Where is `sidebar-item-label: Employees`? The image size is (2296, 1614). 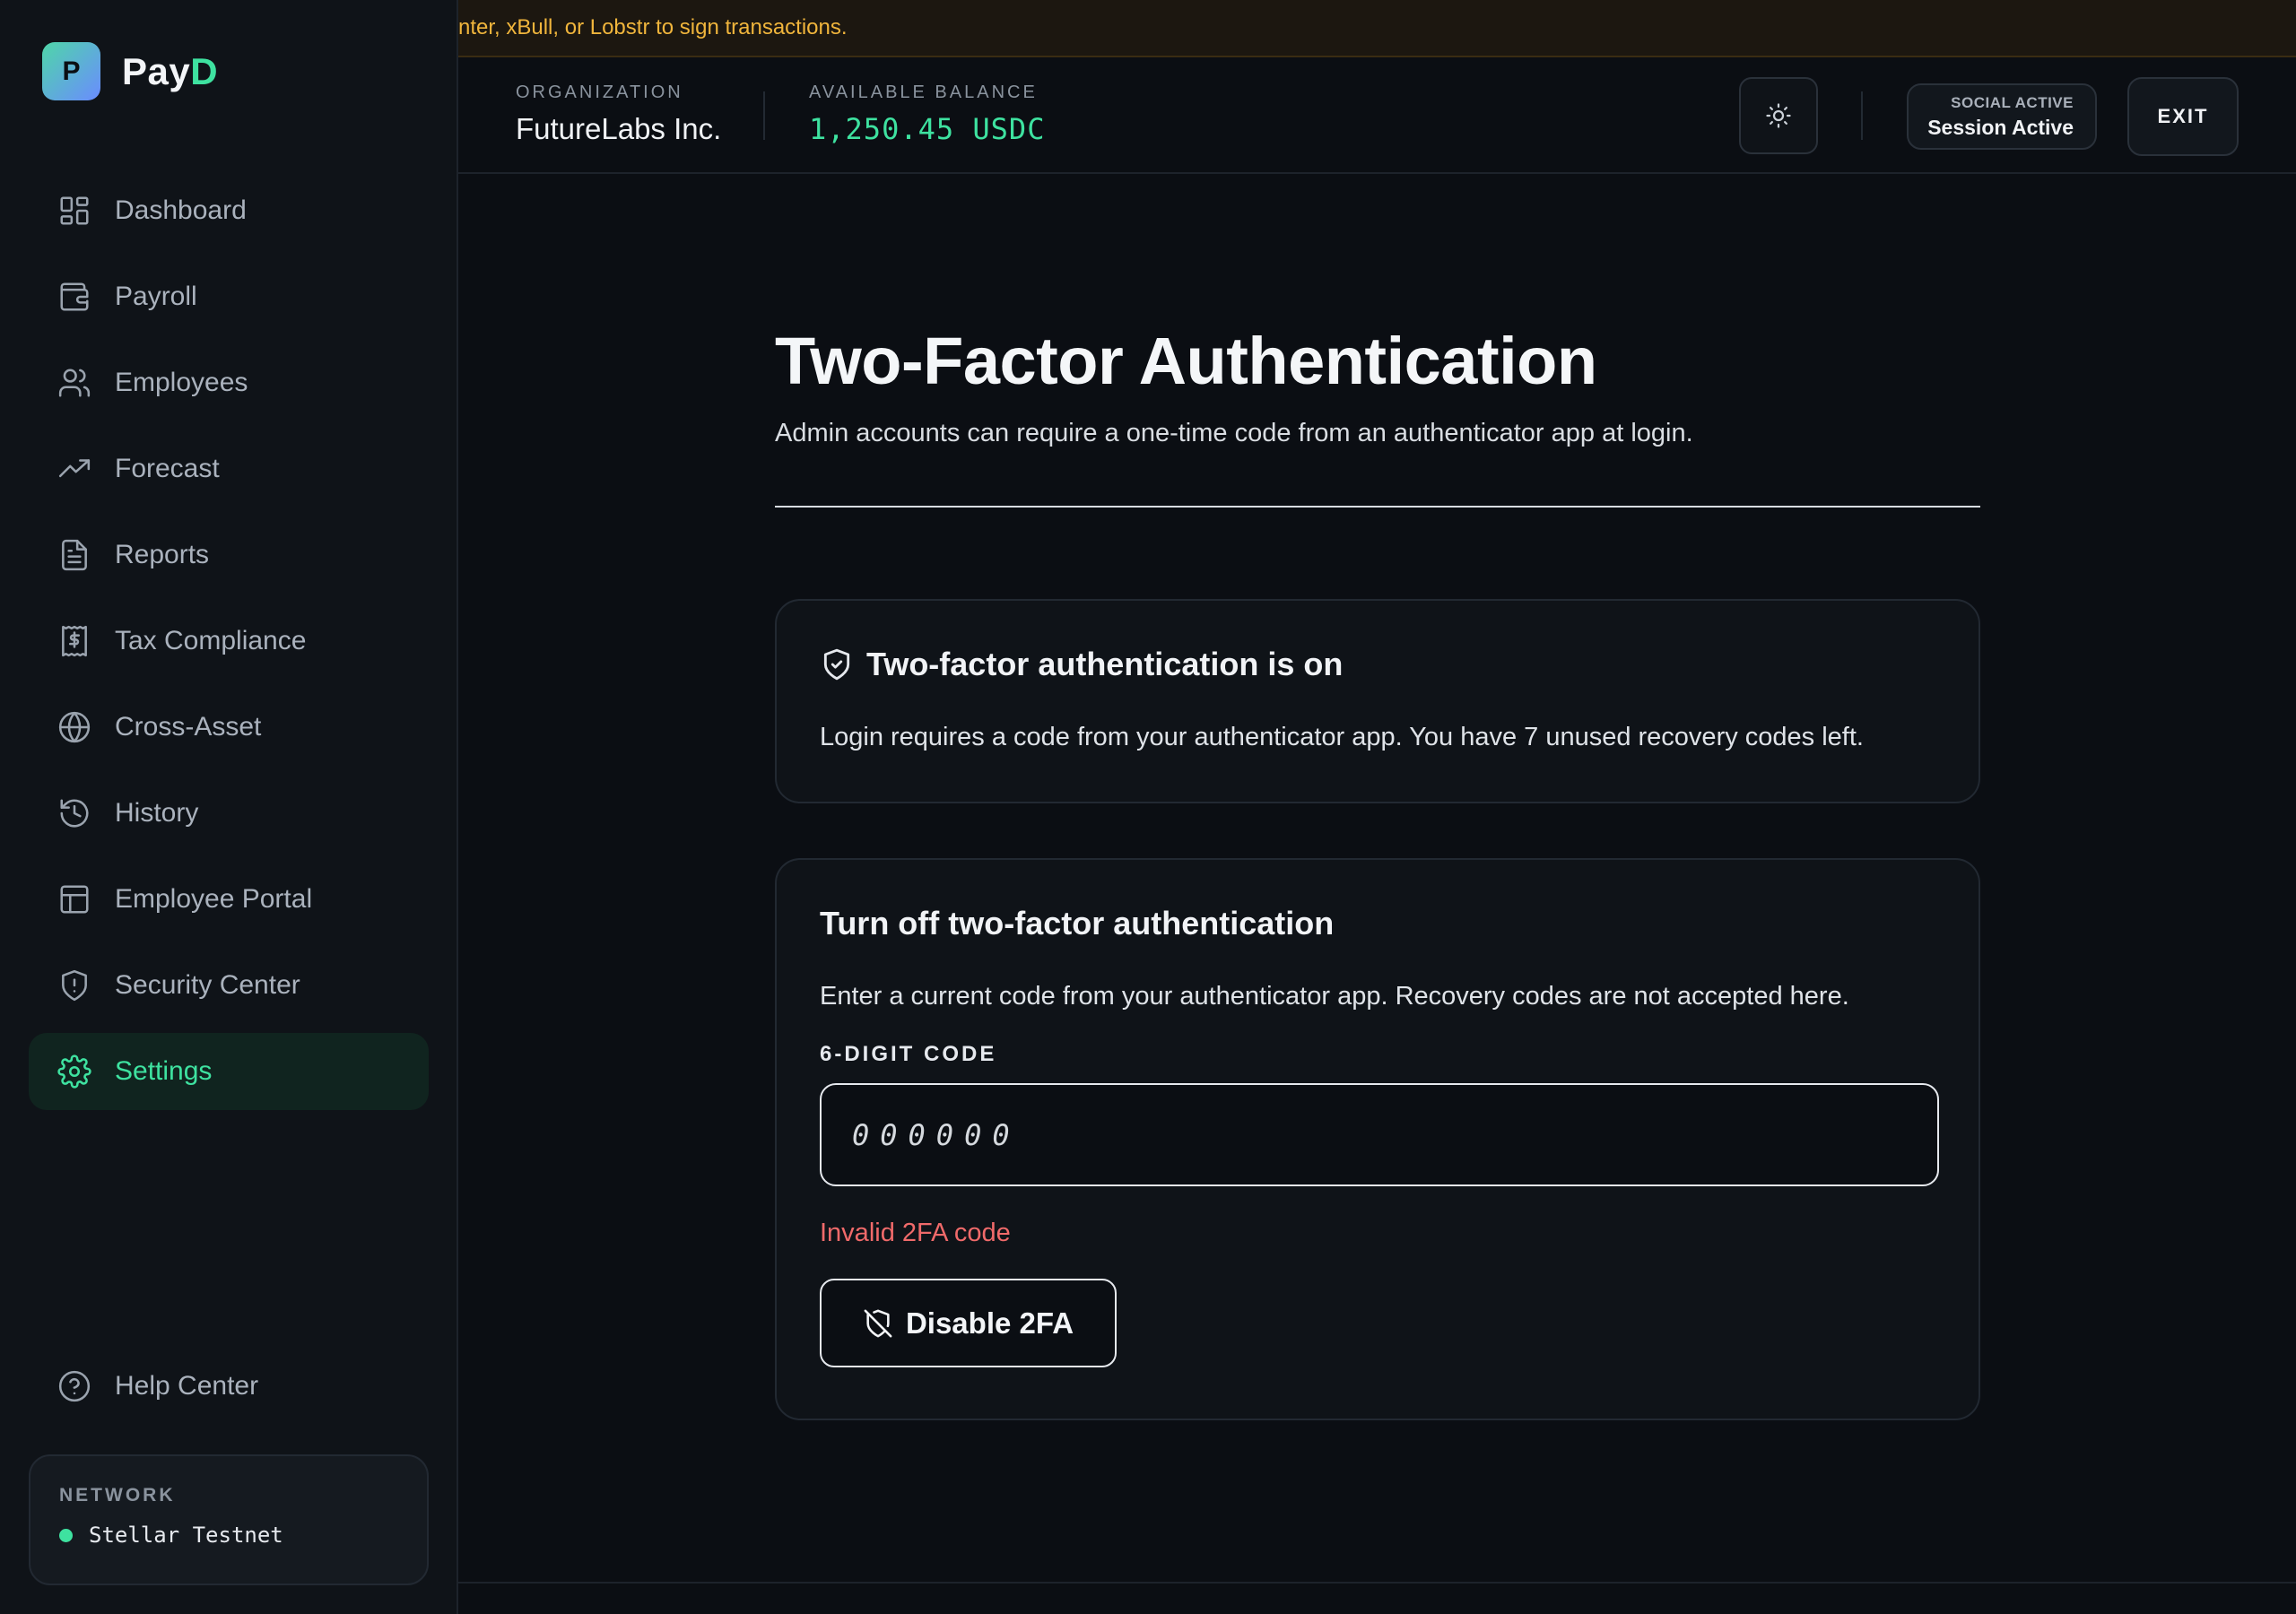 sidebar-item-label: Employees is located at coordinates (181, 382).